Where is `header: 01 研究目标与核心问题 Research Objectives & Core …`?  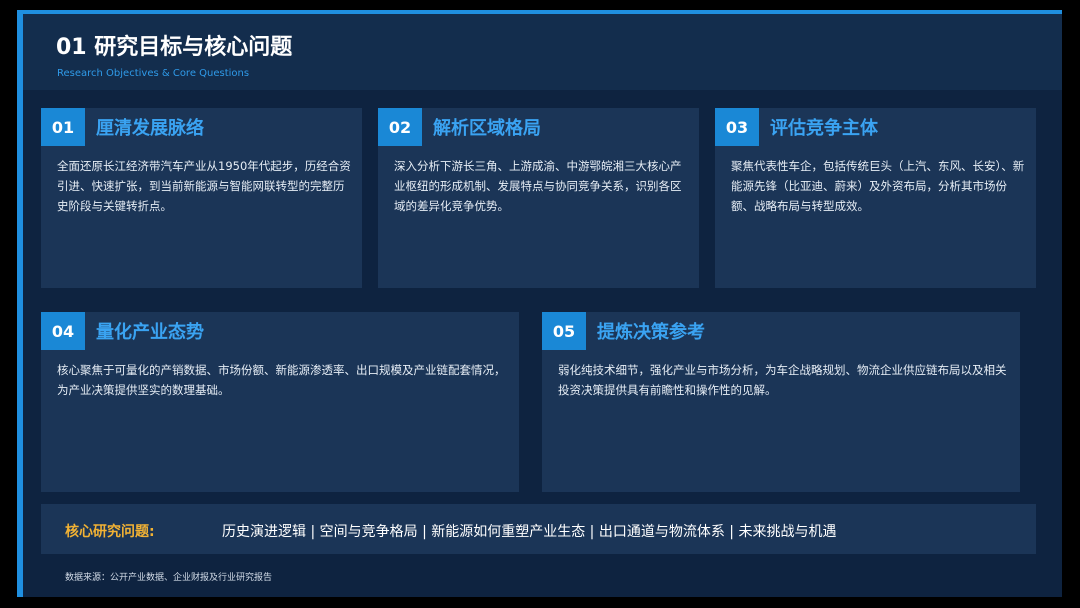
header: 01 研究目标与核心问题 Research Objectives & Core … is located at coordinates (542, 52).